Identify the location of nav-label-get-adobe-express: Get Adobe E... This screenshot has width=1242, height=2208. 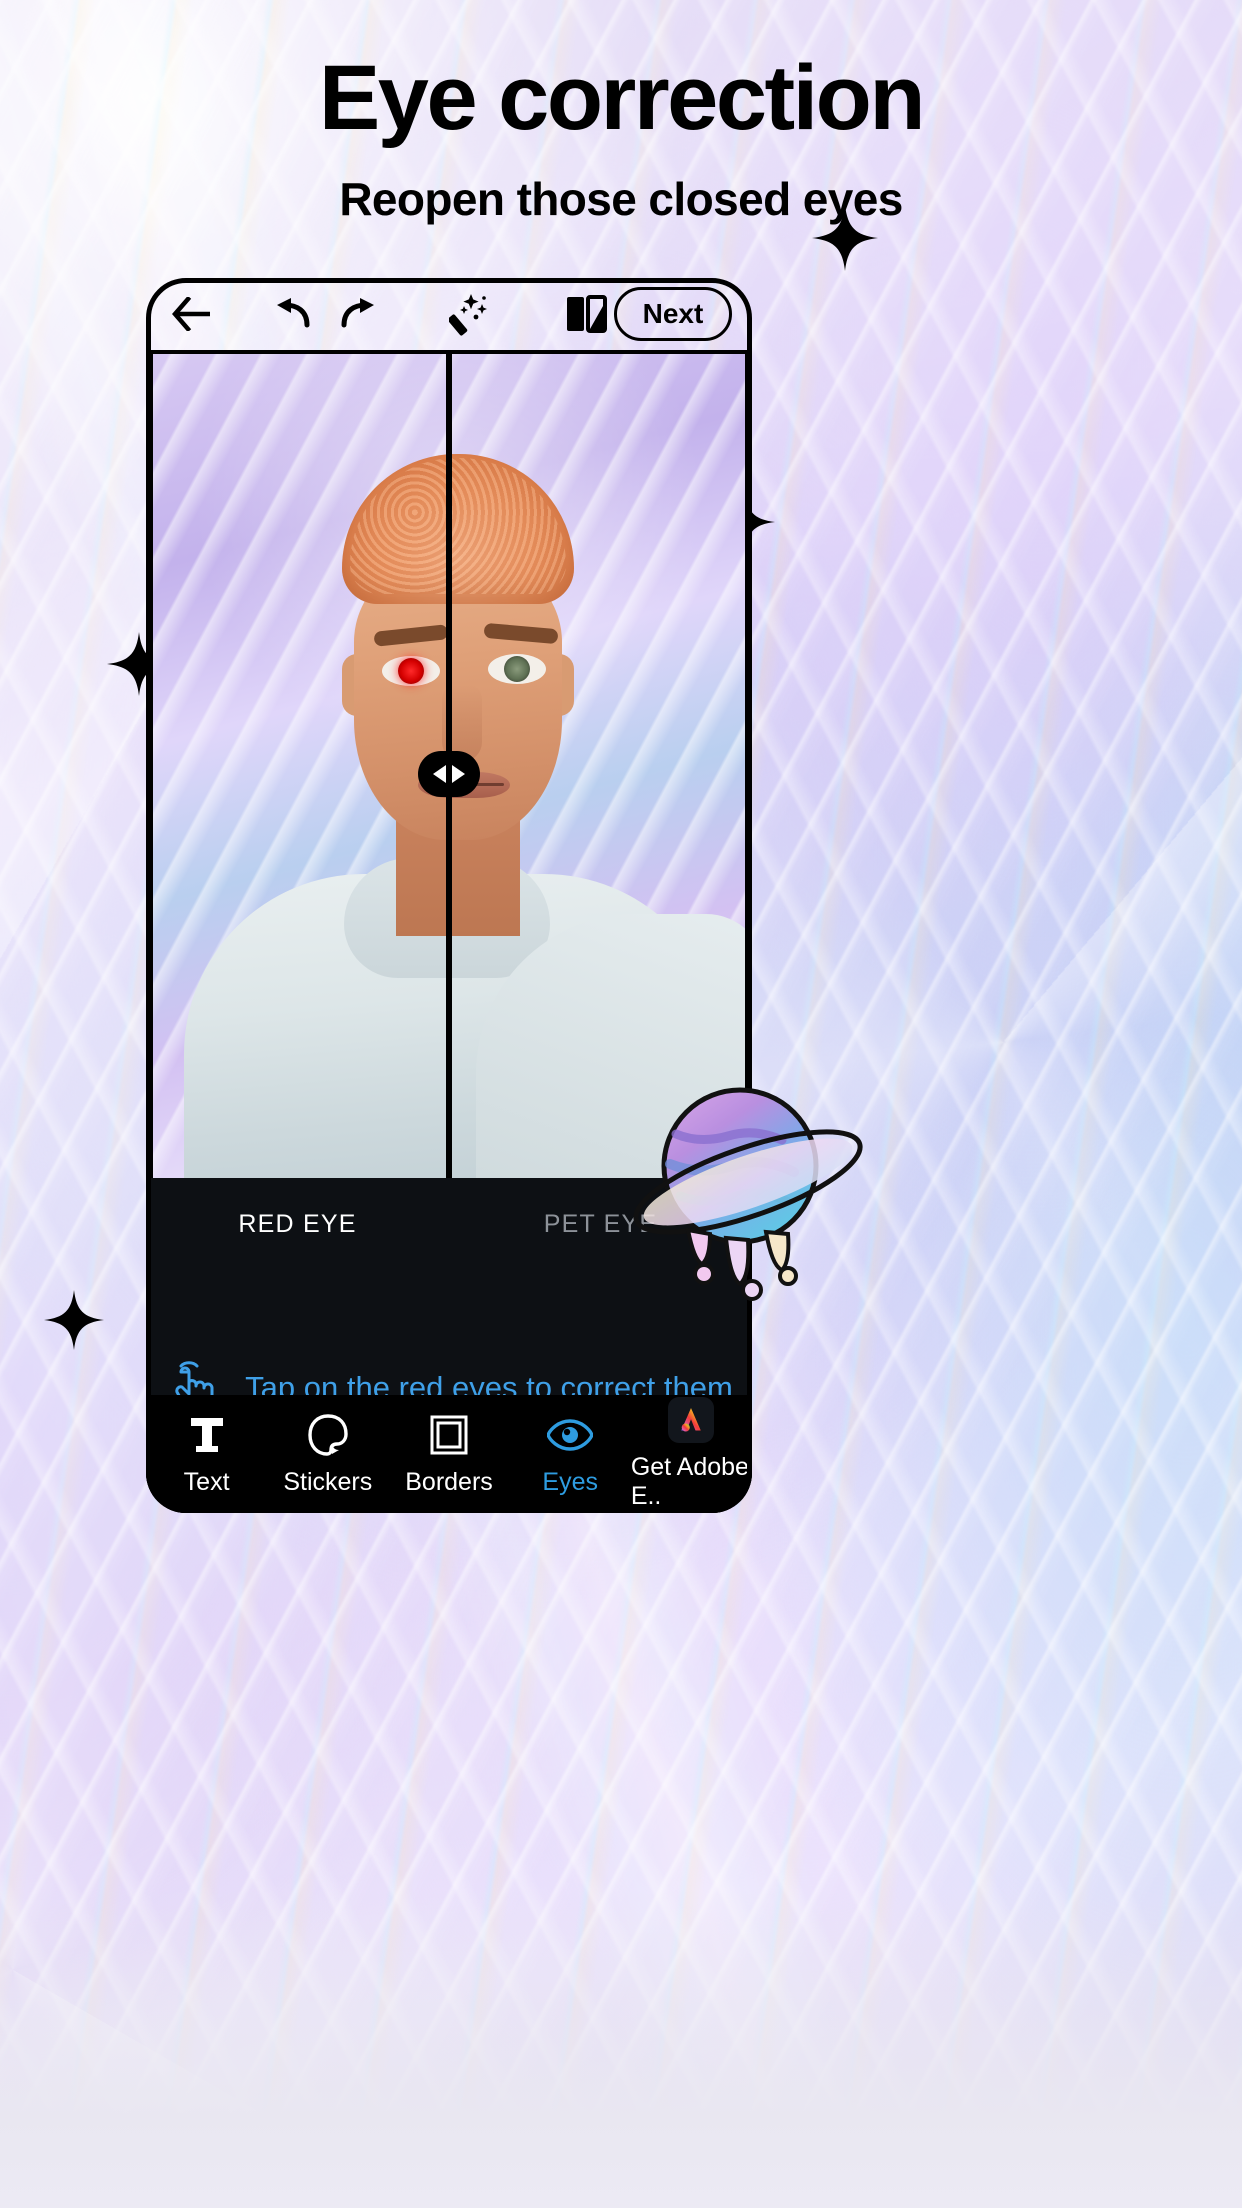
(689, 1481).